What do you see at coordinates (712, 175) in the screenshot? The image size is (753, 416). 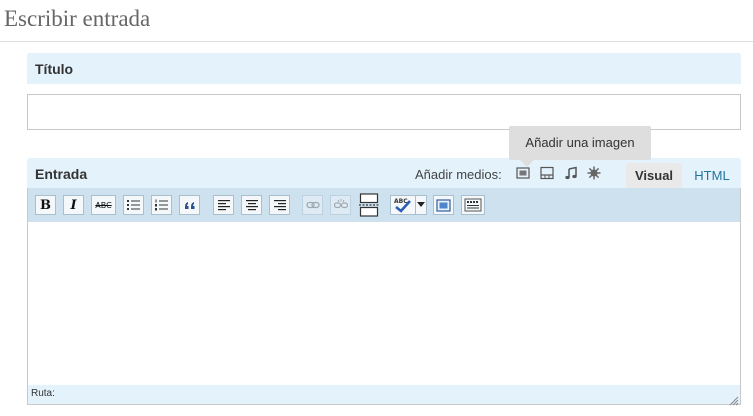 I see `tab-html: HTML` at bounding box center [712, 175].